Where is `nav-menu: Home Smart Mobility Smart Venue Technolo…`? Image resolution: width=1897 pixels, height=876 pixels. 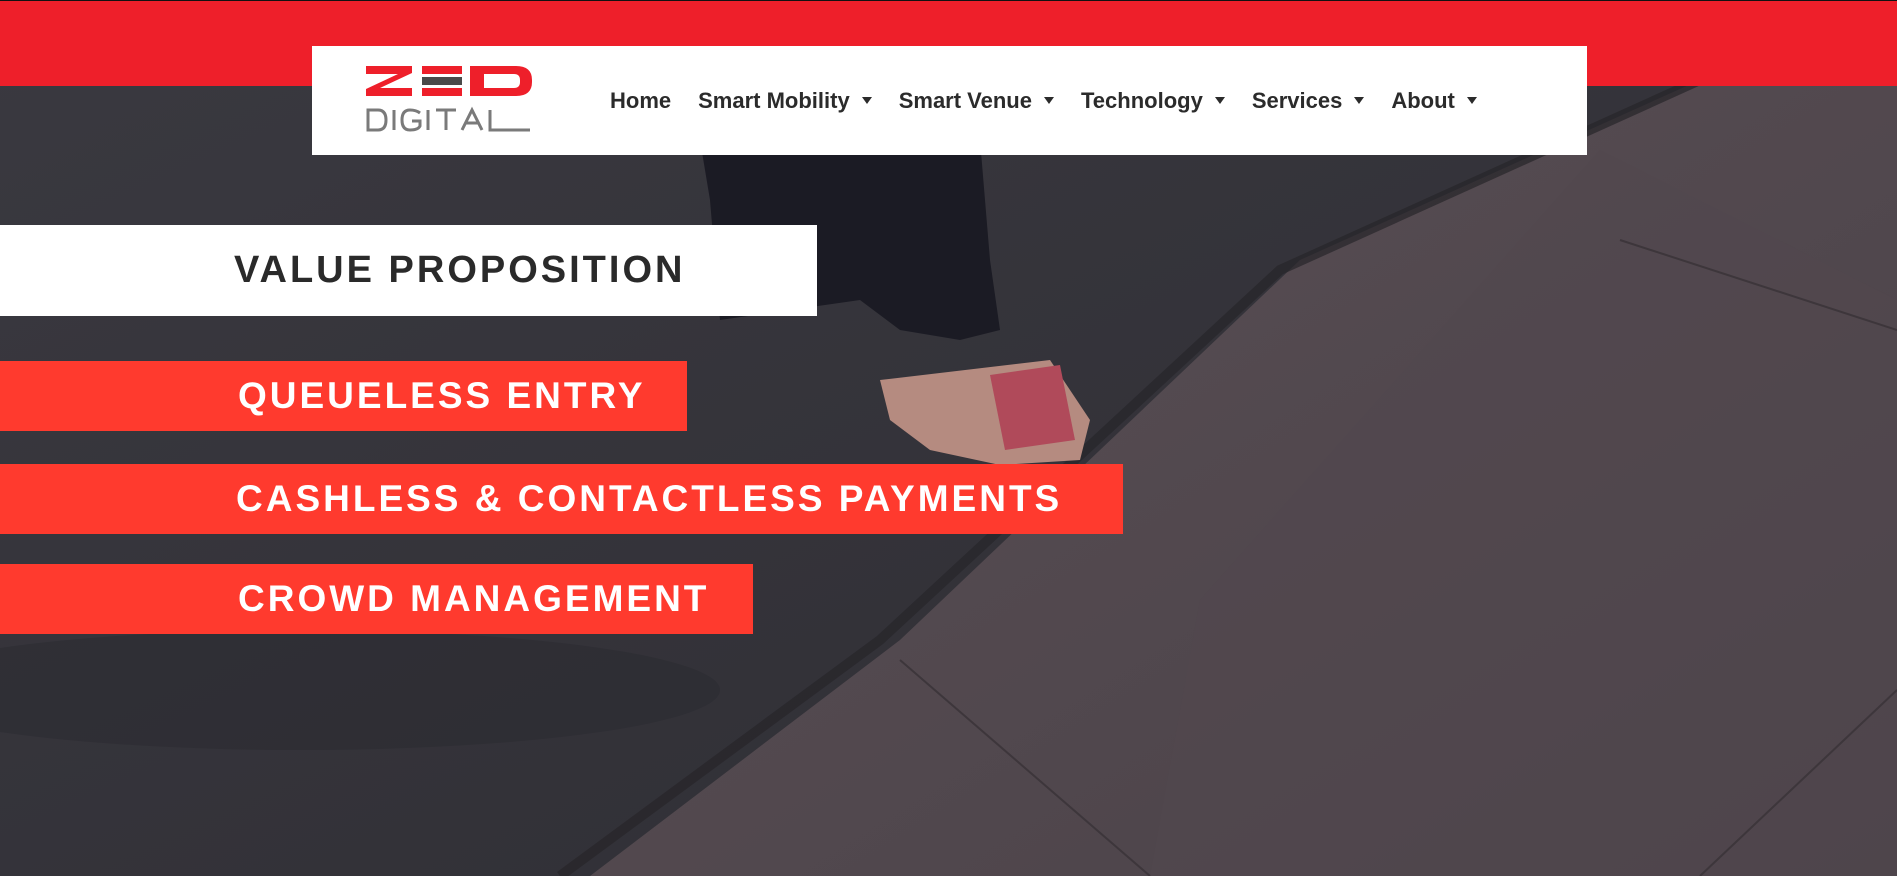
nav-menu: Home Smart Mobility Smart Venue Technolo… is located at coordinates (1057, 100).